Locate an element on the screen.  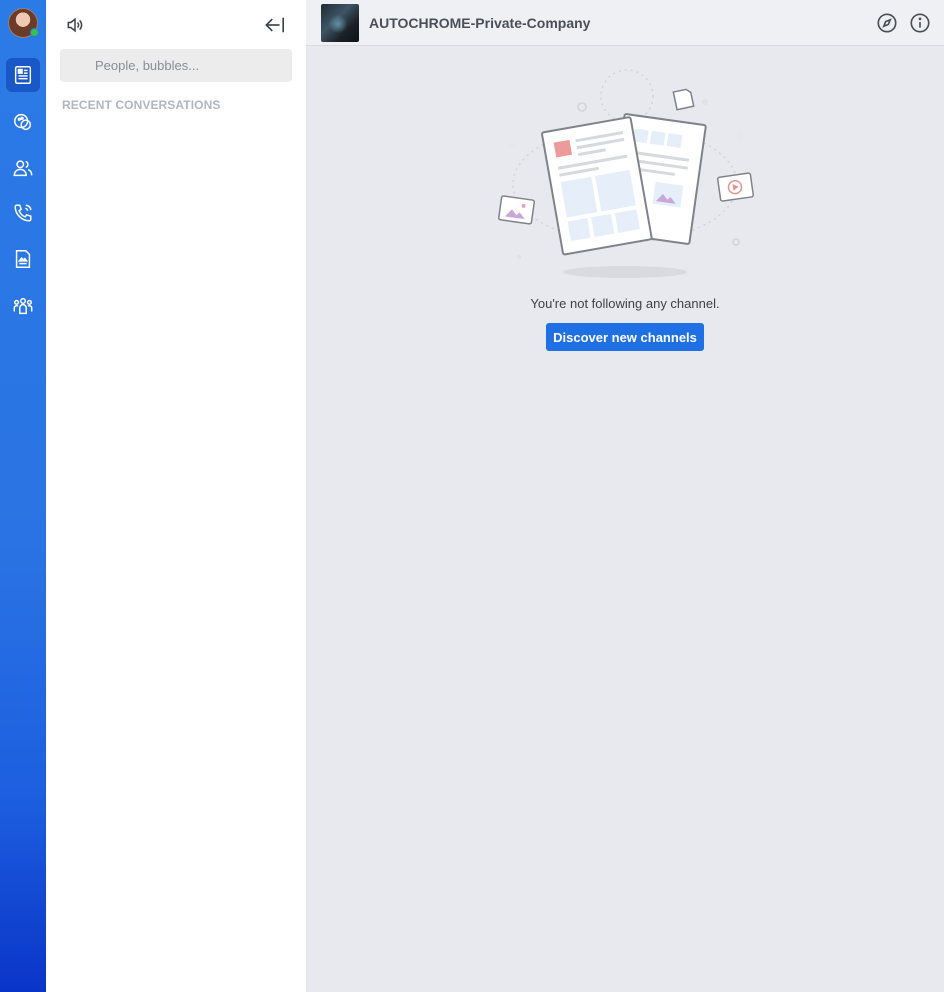
collapse-left-icon is located at coordinates (275, 25).